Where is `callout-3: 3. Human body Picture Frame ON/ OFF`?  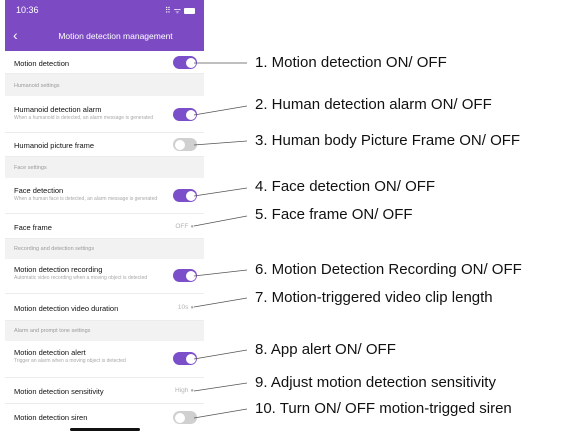
callout-3: 3. Human body Picture Frame ON/ OFF is located at coordinates (388, 140).